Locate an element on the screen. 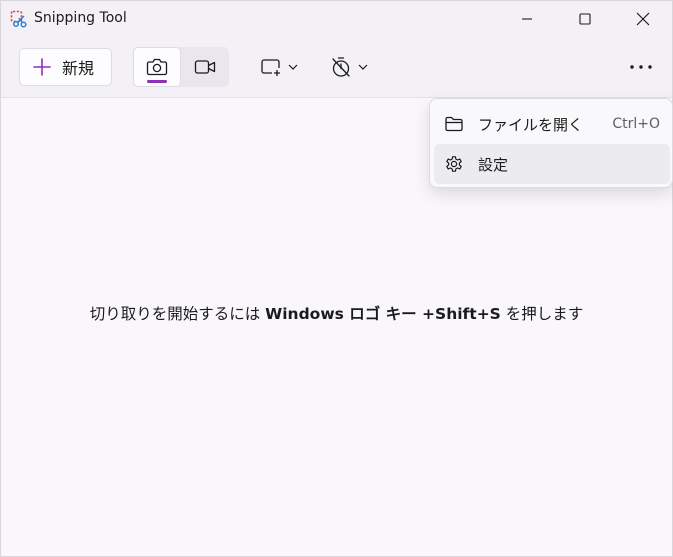  screenshot-mode-button is located at coordinates (157, 67).